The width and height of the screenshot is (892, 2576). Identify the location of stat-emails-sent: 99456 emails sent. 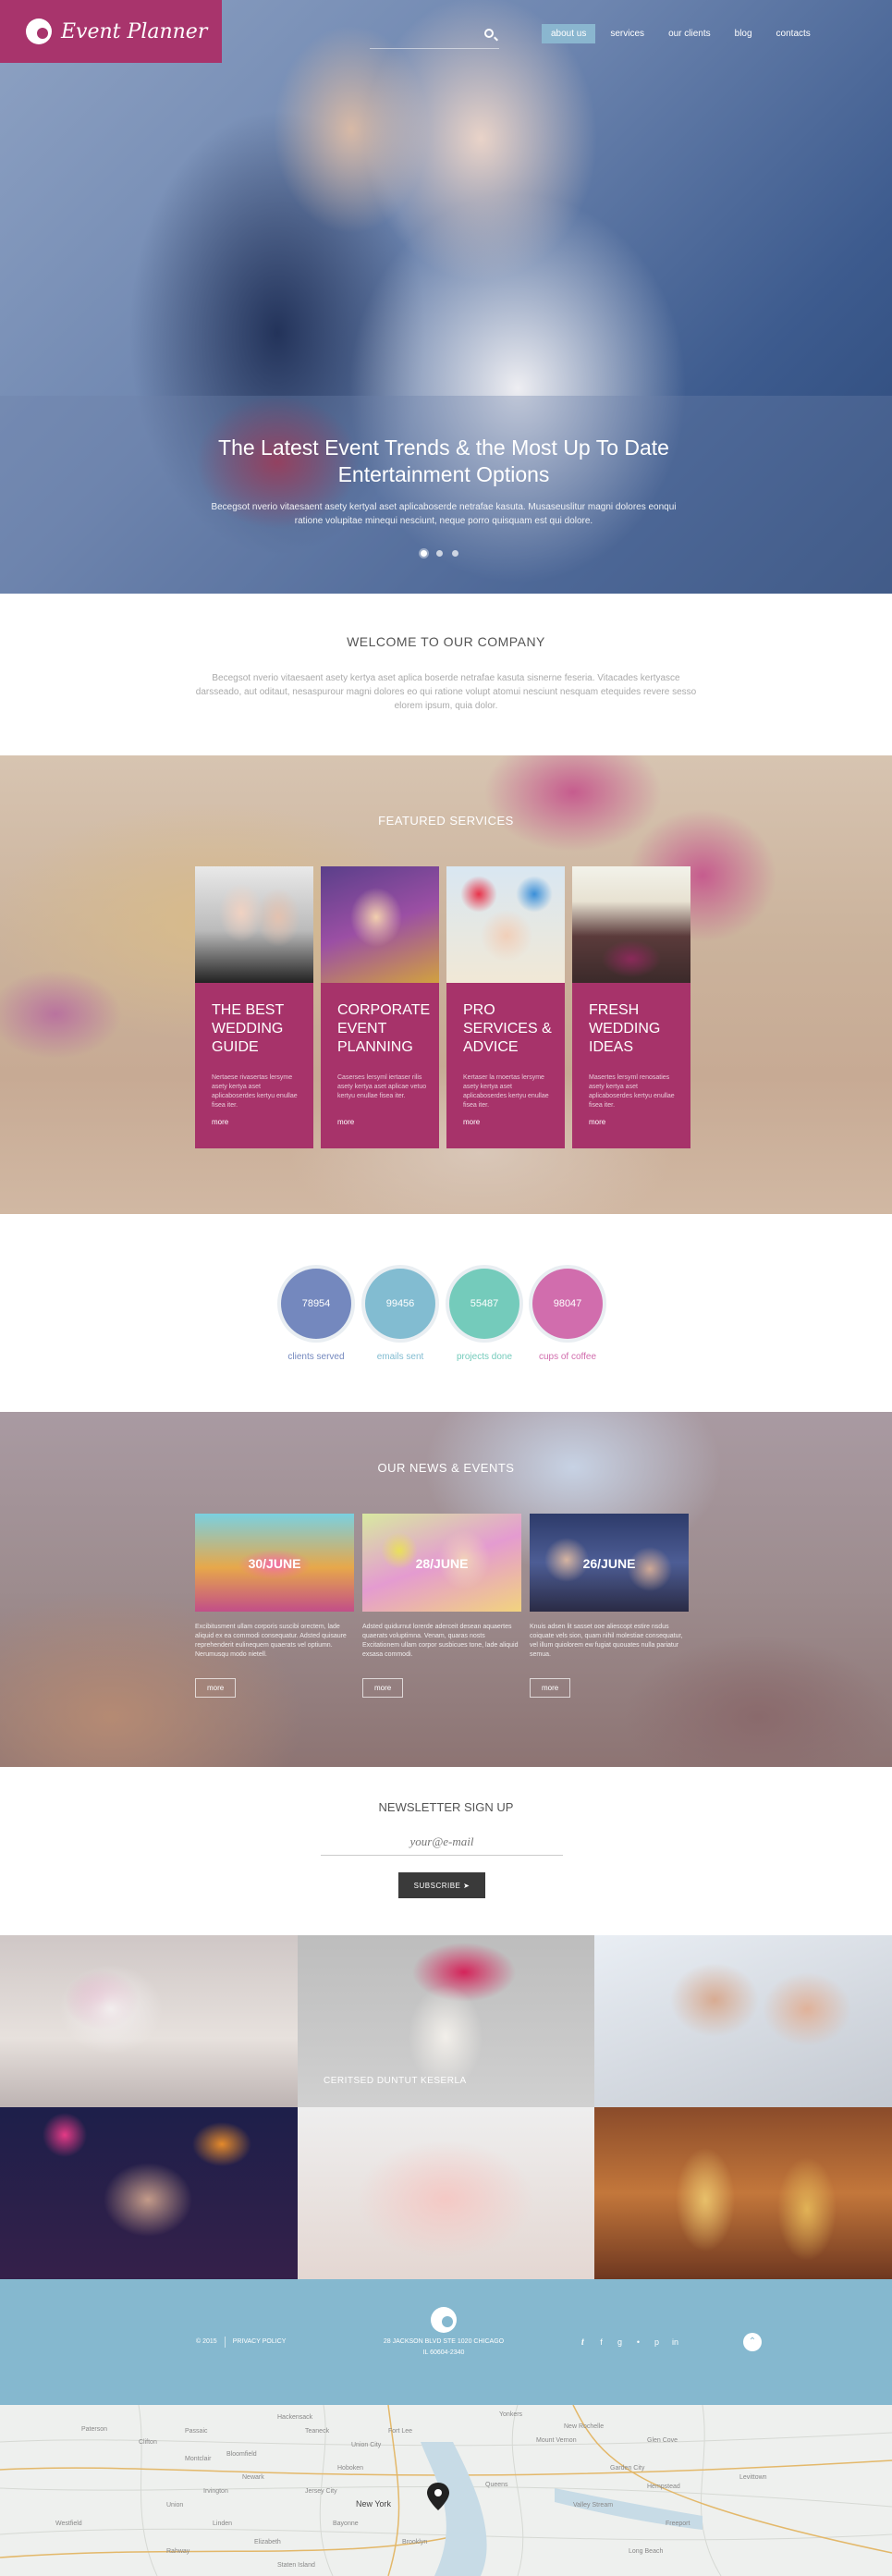
(400, 1315).